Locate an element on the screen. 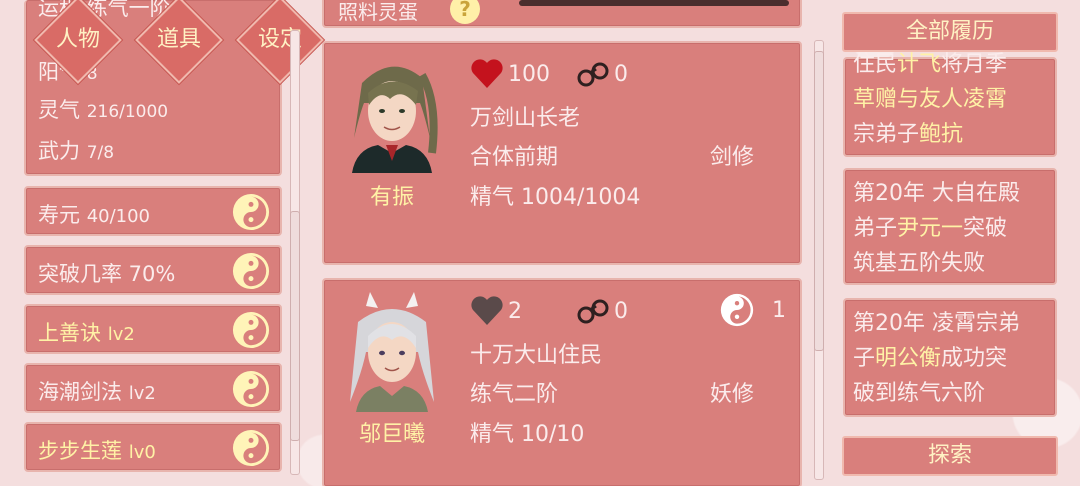 The height and width of the screenshot is (486, 1080). character-name: 有振 is located at coordinates (391, 197).